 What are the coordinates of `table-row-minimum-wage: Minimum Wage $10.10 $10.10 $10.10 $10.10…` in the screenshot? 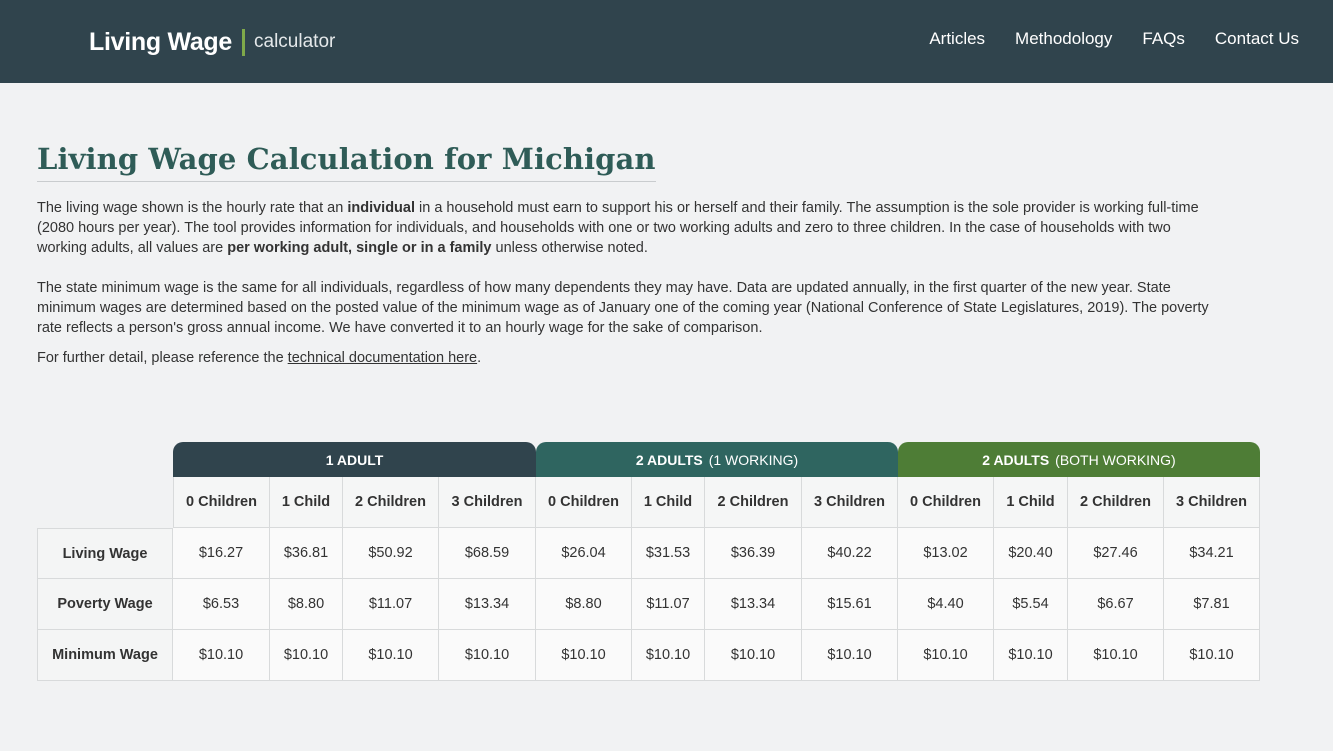 It's located at (648, 655).